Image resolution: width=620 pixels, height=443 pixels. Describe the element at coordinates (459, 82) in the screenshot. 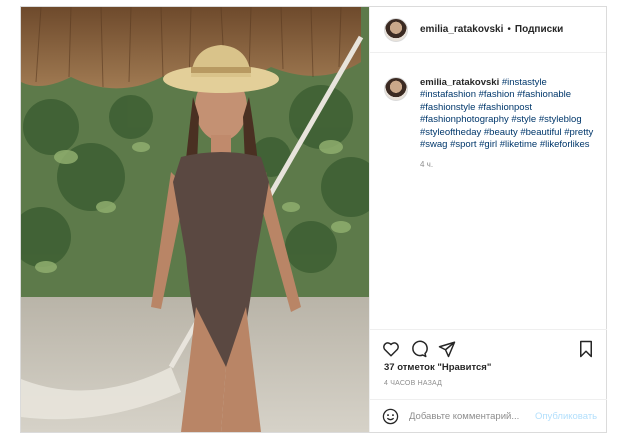

I see `caption-username: emilia_ratakovski` at that location.